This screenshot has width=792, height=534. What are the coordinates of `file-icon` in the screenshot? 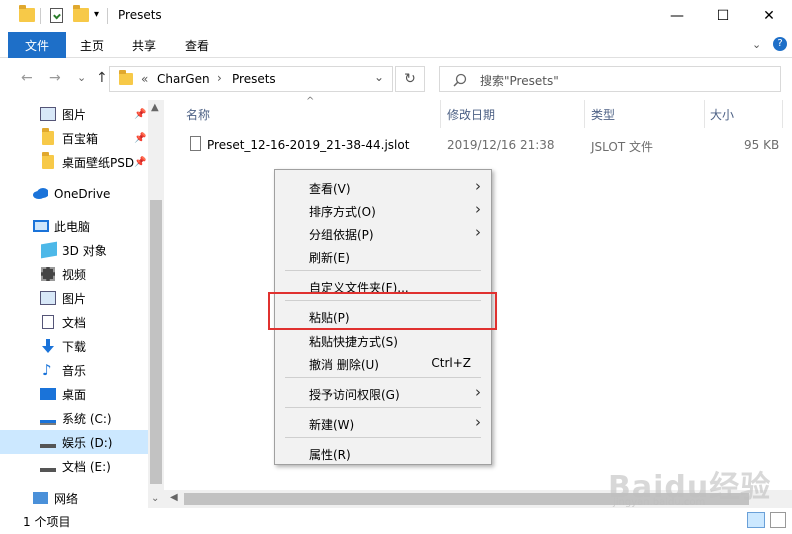 It's located at (195, 143).